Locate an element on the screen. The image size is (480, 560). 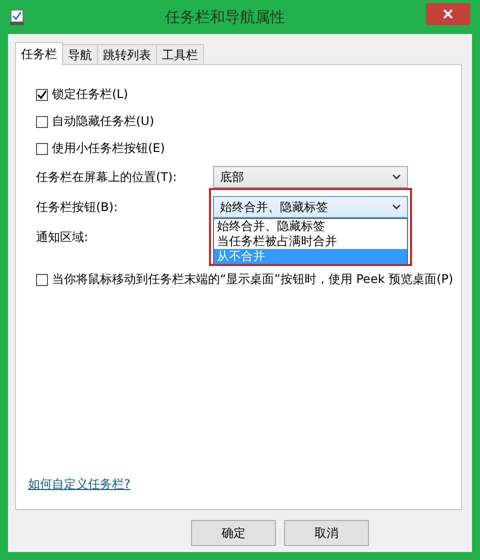
dropdown-option: 始终合并、隐藏标签 is located at coordinates (310, 226).